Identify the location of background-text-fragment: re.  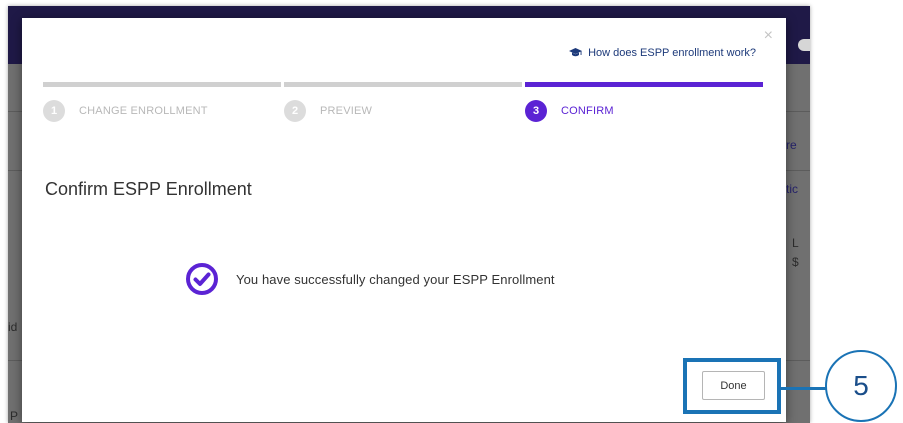
(791, 145).